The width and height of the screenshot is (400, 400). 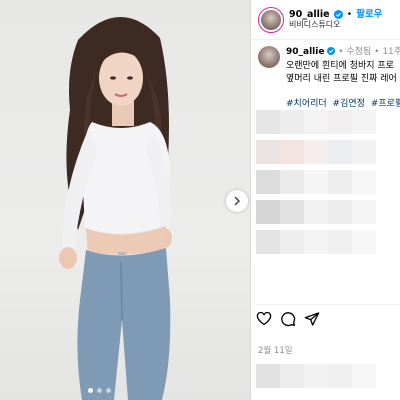 What do you see at coordinates (316, 379) in the screenshot?
I see `comment-input-blurred` at bounding box center [316, 379].